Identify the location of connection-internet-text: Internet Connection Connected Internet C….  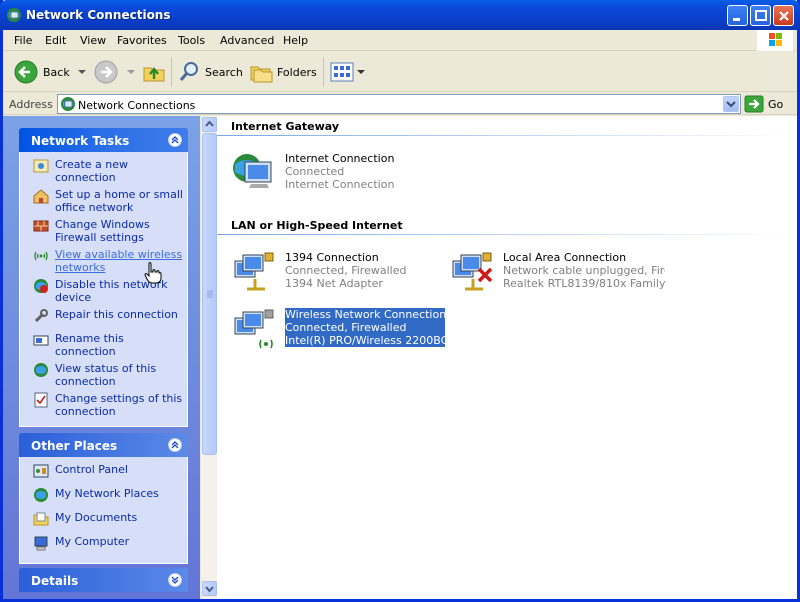
(365, 171).